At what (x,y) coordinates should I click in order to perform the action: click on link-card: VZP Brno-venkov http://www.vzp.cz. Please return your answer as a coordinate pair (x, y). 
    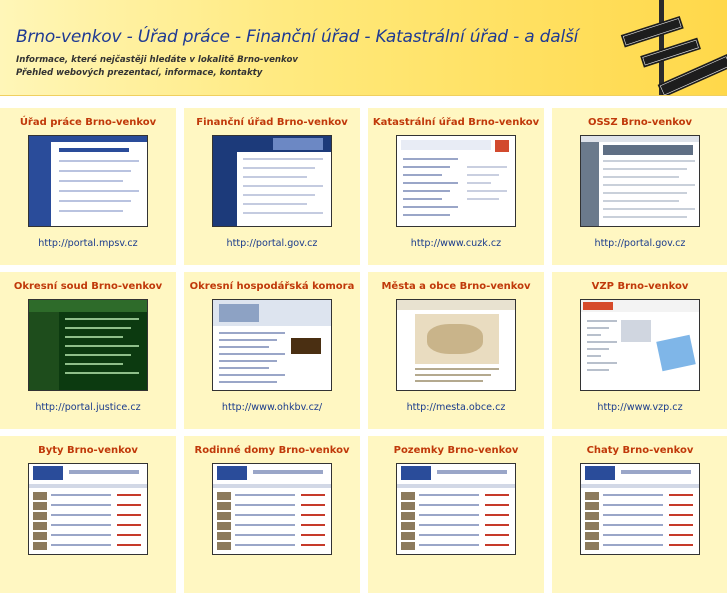
    Looking at the image, I should click on (639, 350).